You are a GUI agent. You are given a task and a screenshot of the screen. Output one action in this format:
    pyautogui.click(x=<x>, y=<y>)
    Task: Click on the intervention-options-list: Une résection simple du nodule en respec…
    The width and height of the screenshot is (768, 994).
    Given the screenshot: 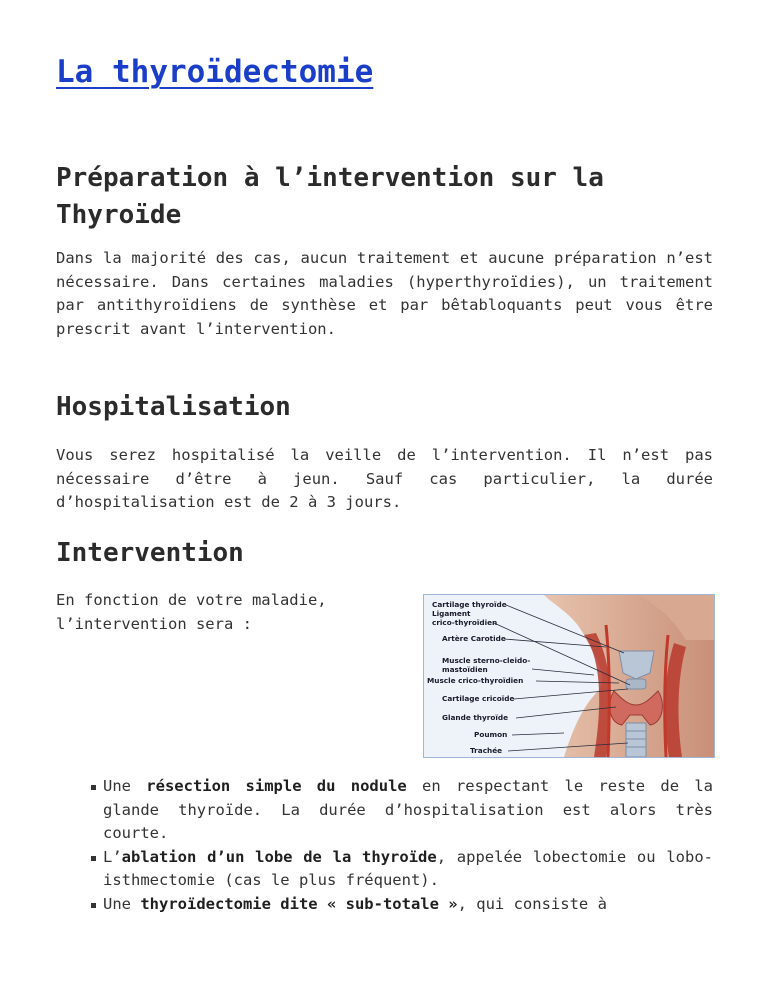 What is the action you would take?
    pyautogui.click(x=402, y=846)
    